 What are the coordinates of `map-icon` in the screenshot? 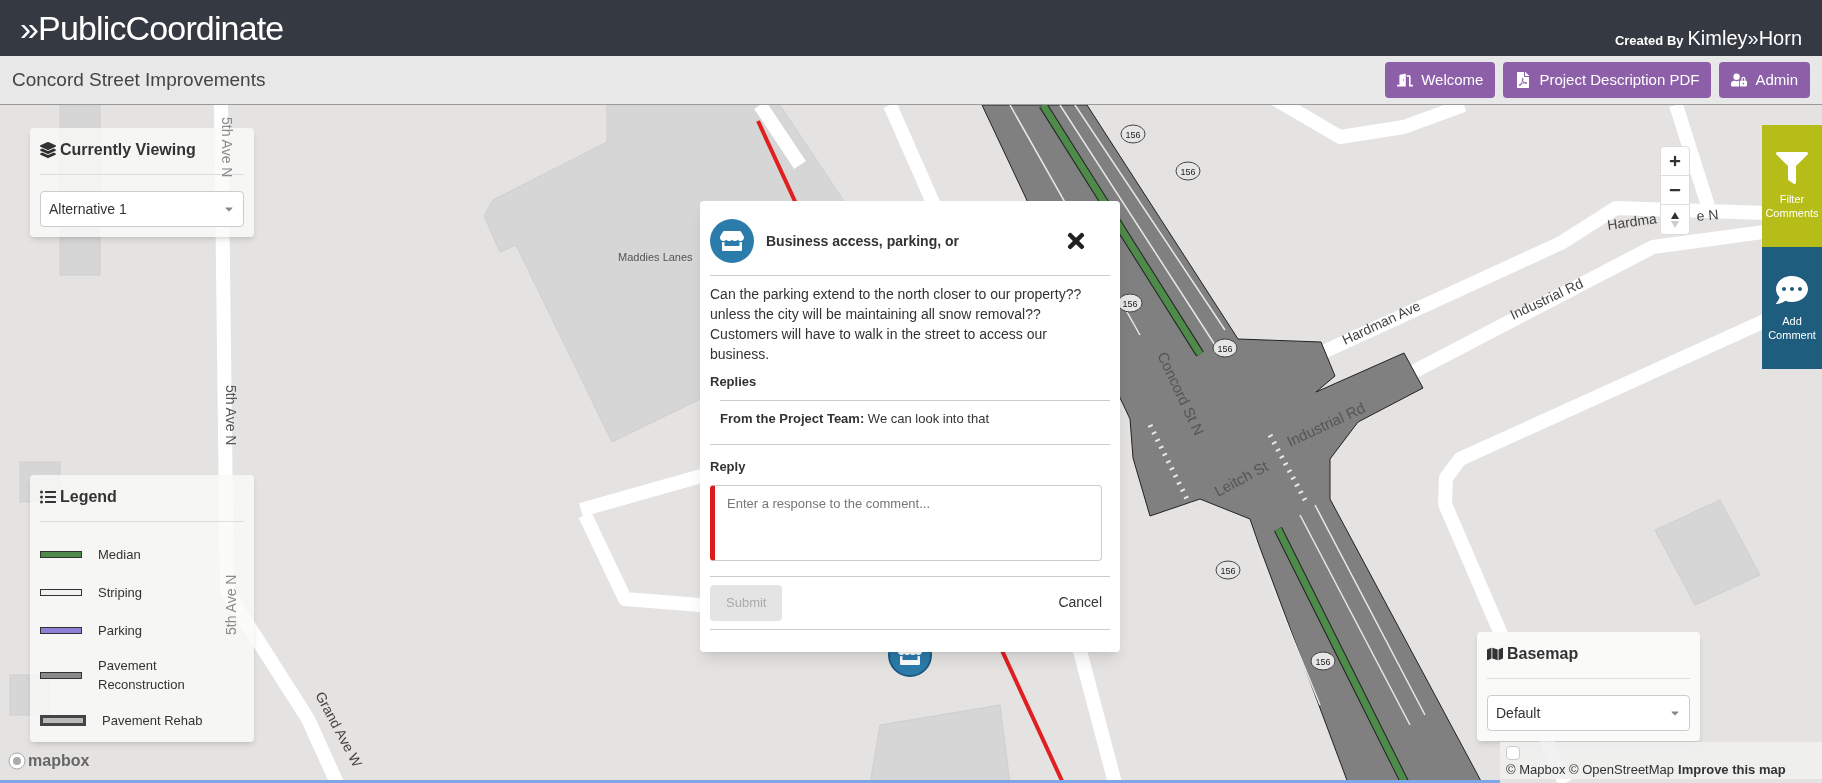 It's located at (1495, 654).